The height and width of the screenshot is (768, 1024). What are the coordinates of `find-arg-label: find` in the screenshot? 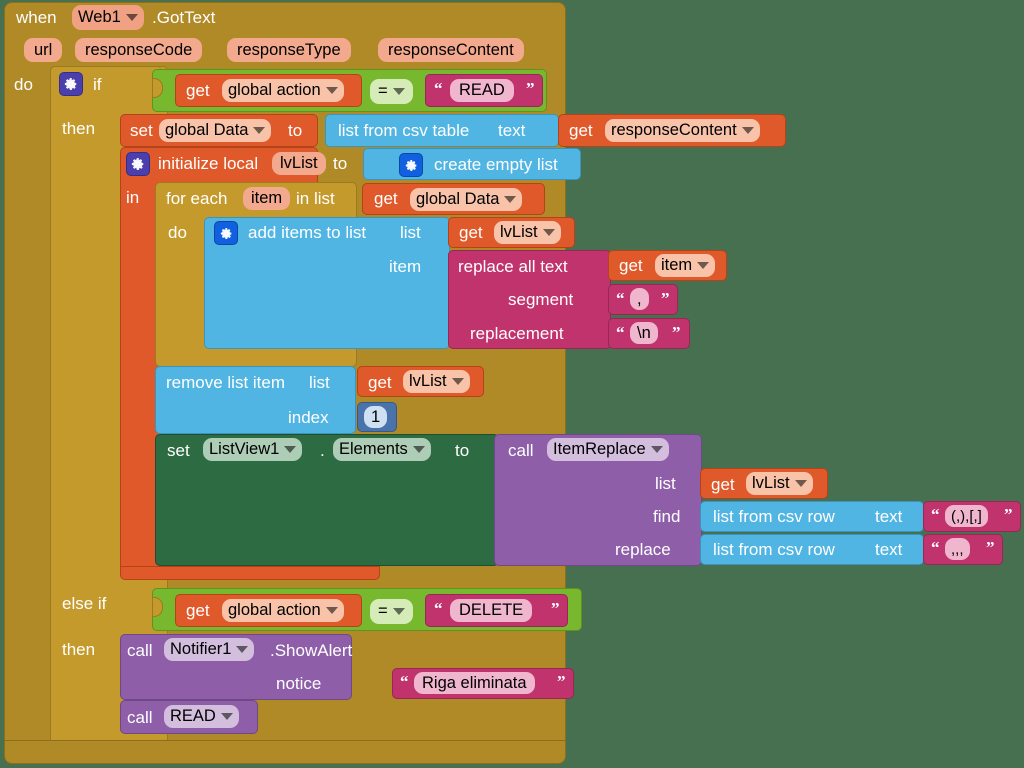 It's located at (667, 516).